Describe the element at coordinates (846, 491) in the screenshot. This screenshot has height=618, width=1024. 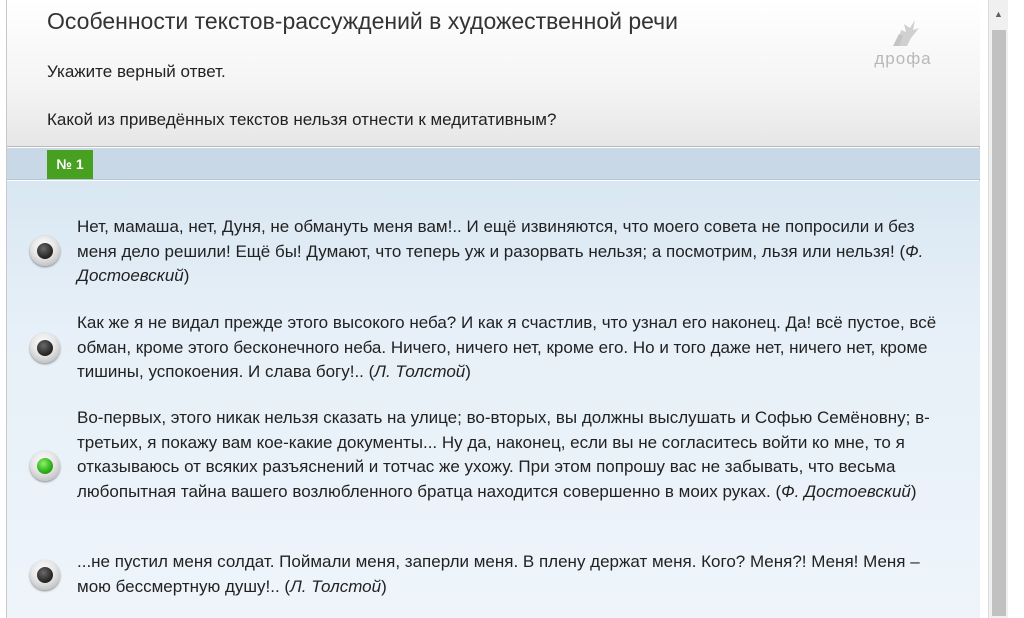
I see `answer-author: Ф. Достоевский` at that location.